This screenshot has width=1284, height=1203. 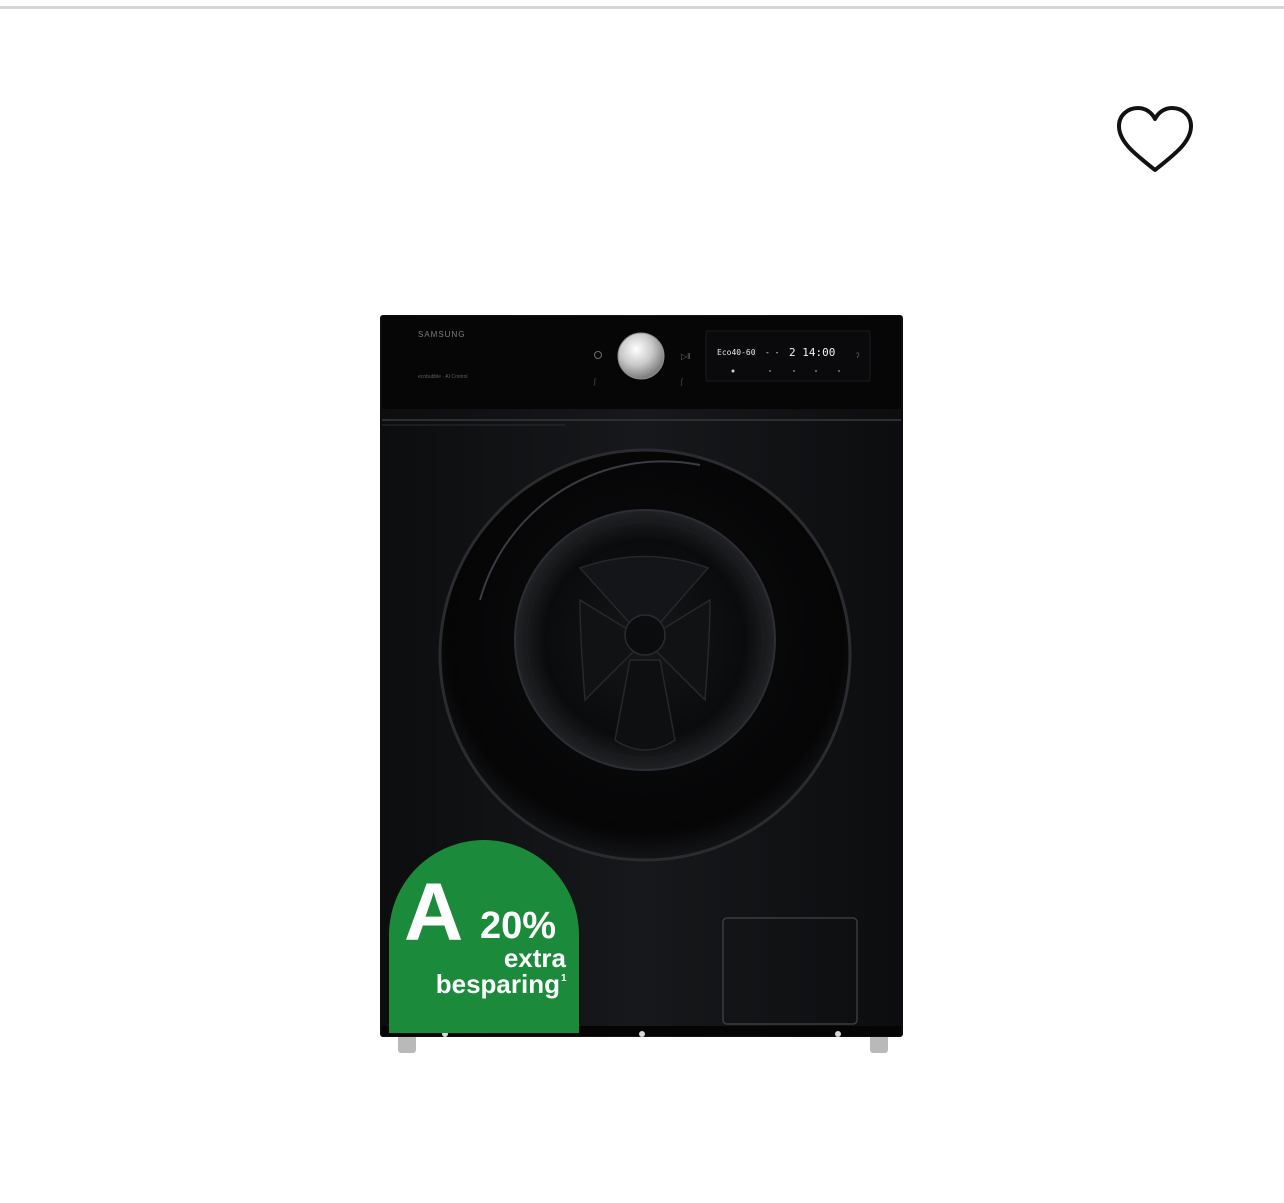 What do you see at coordinates (772, 352) in the screenshot?
I see `display-dash: - -` at bounding box center [772, 352].